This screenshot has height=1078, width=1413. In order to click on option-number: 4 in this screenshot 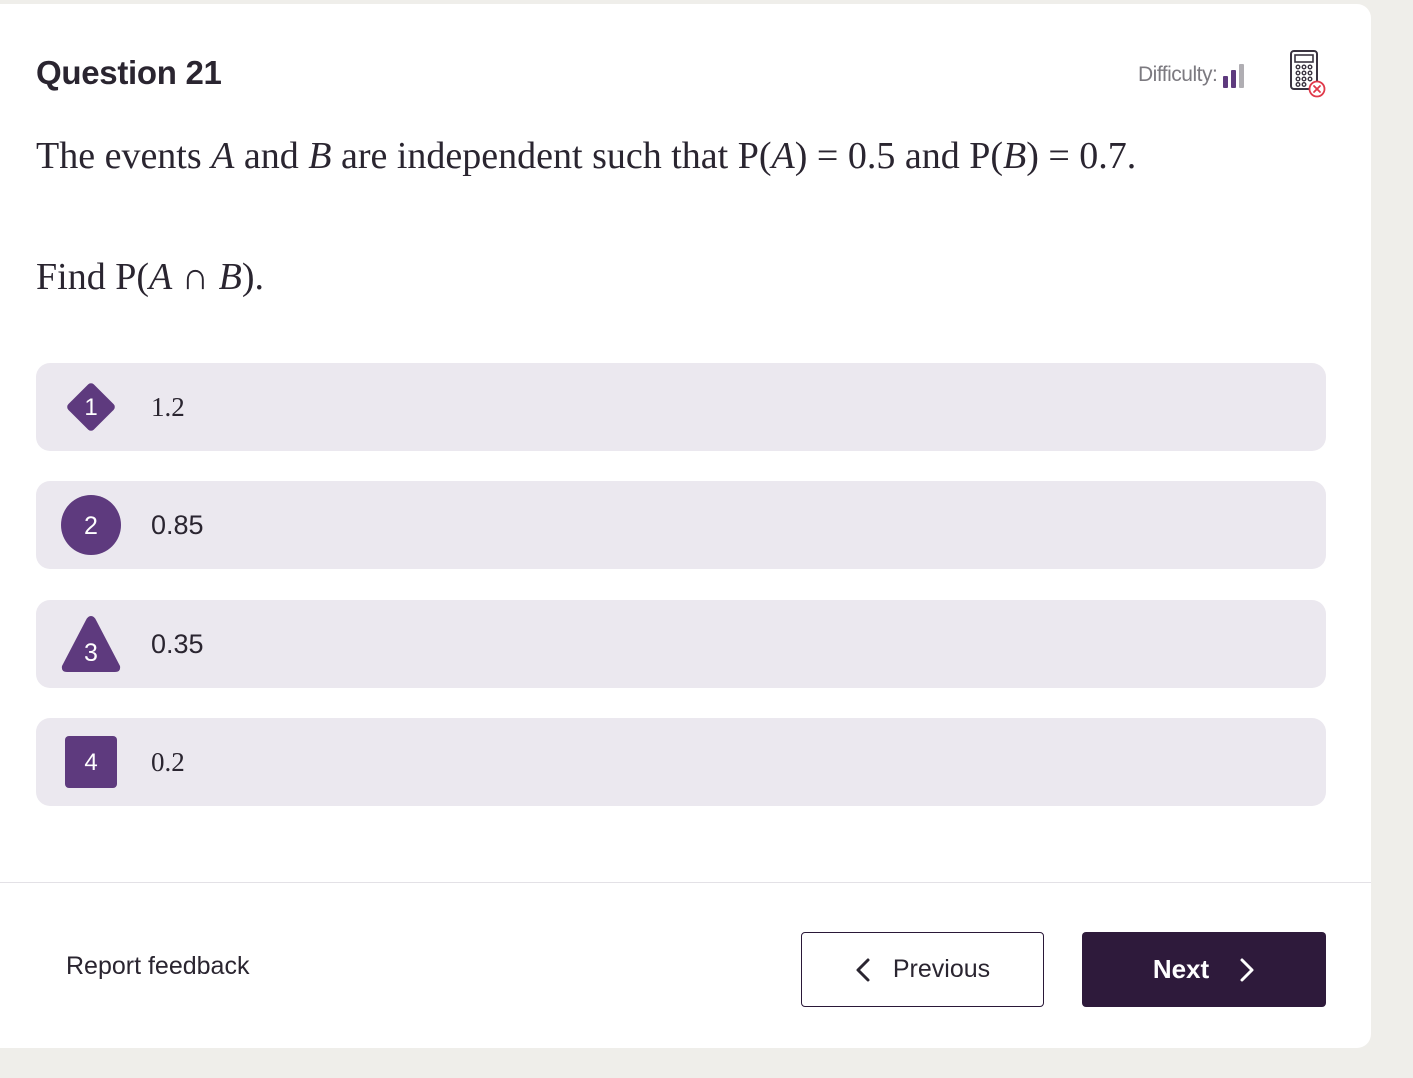, I will do `click(90, 762)`.